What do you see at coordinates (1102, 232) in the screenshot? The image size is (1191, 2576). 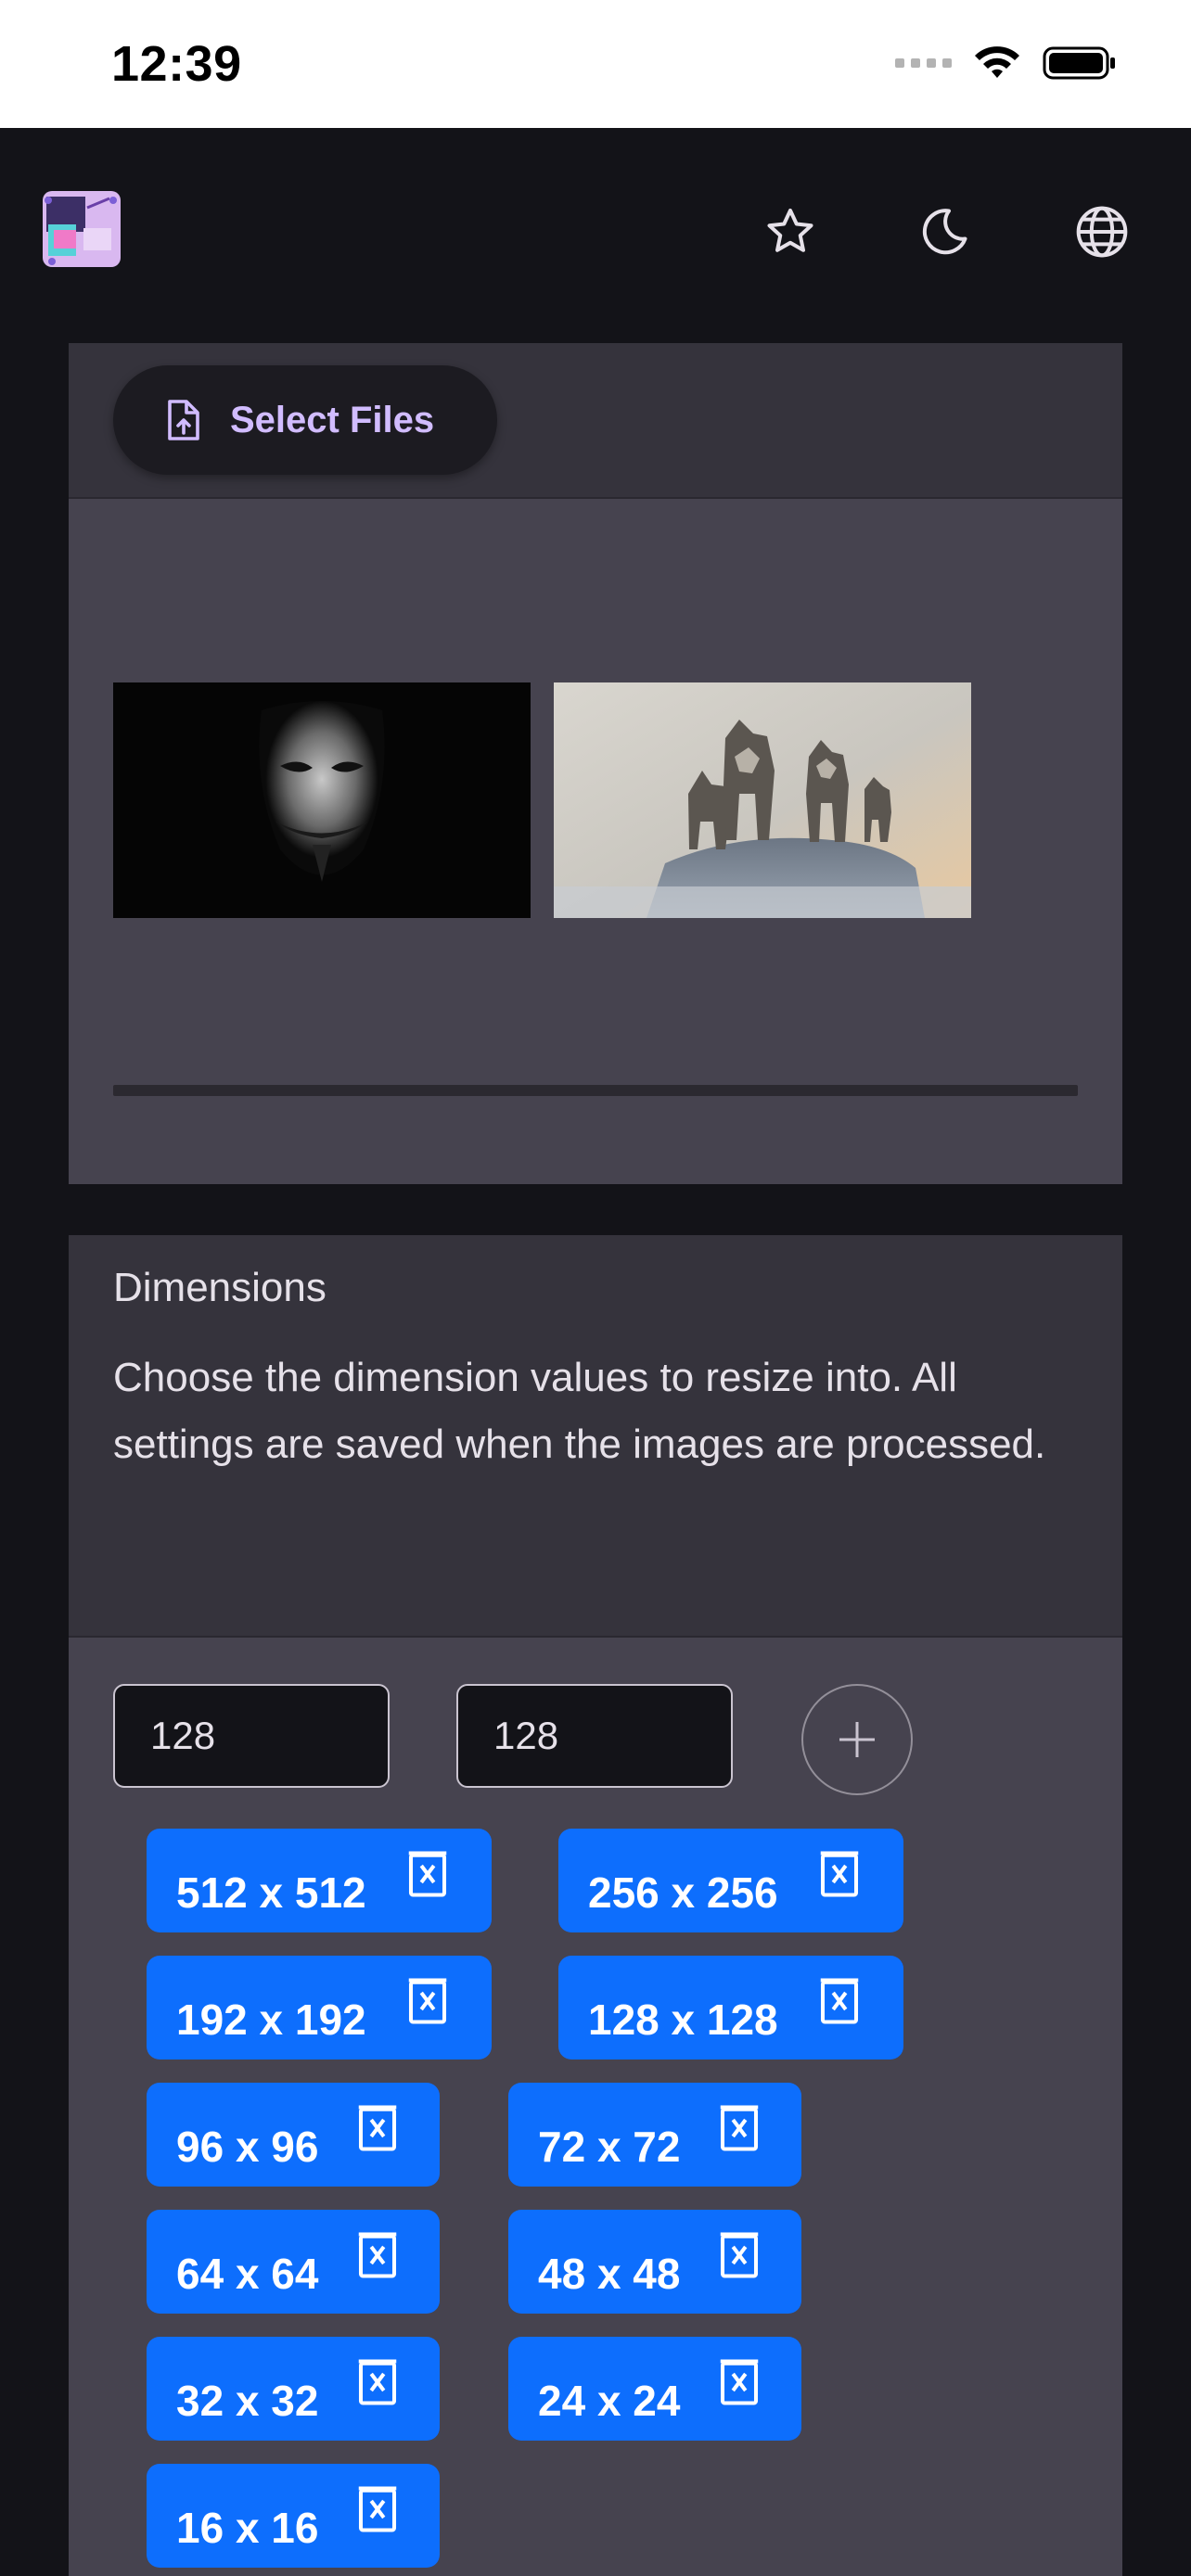 I see `globe-icon` at bounding box center [1102, 232].